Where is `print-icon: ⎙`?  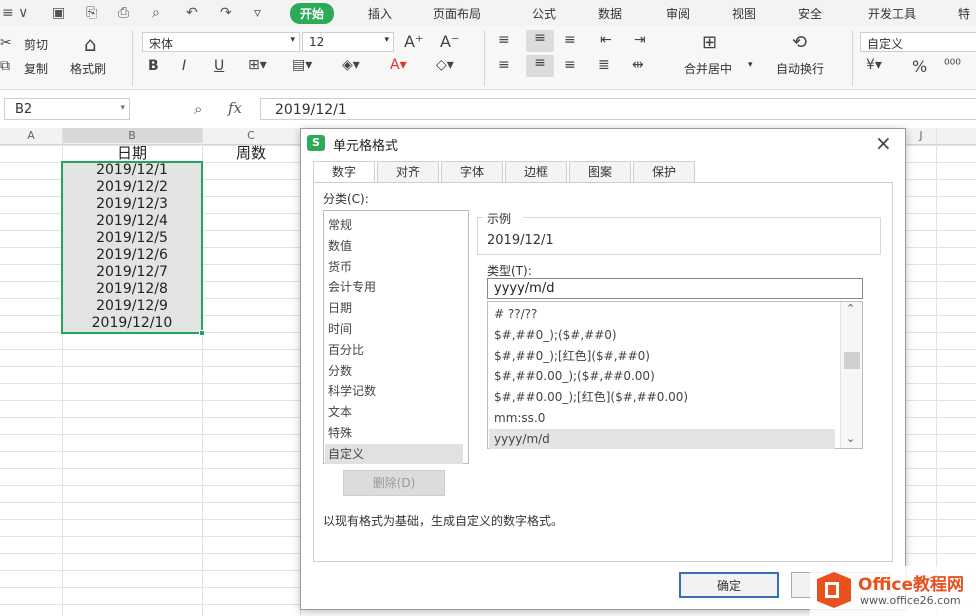
print-icon: ⎙ is located at coordinates (123, 13).